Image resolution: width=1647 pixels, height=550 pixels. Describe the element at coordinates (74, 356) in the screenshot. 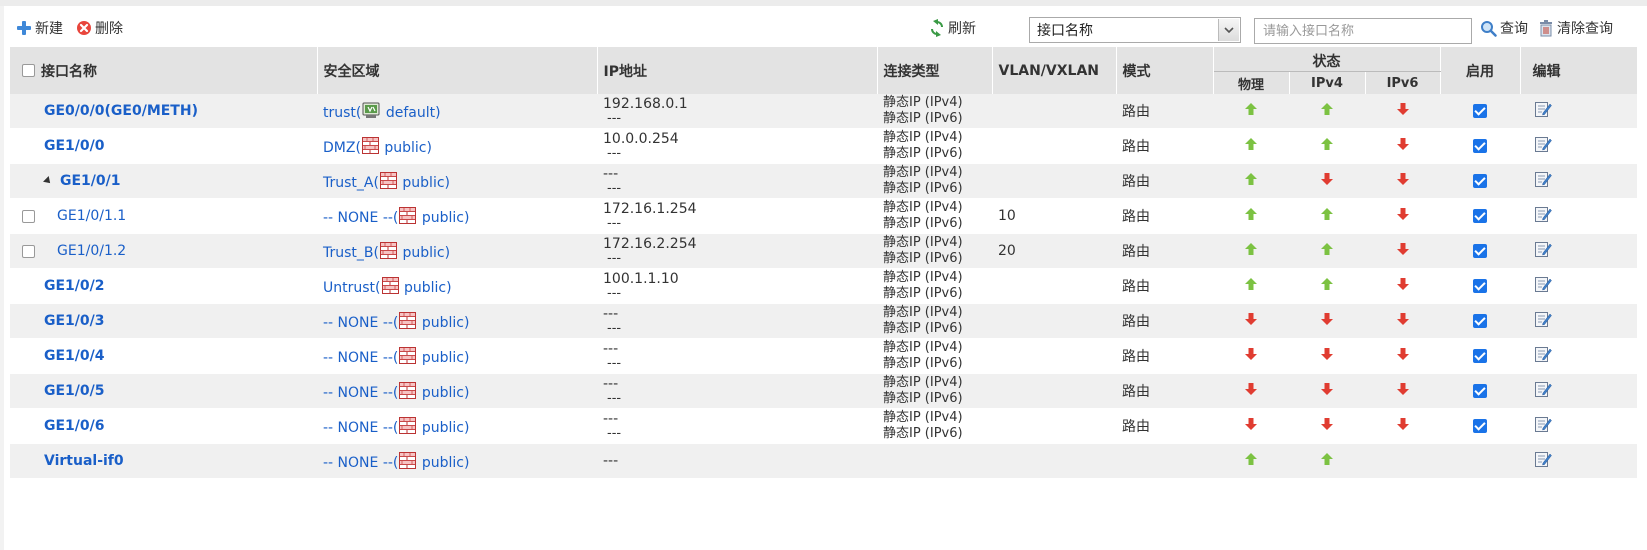

I see `interface-name-link: GE1/0/4` at that location.